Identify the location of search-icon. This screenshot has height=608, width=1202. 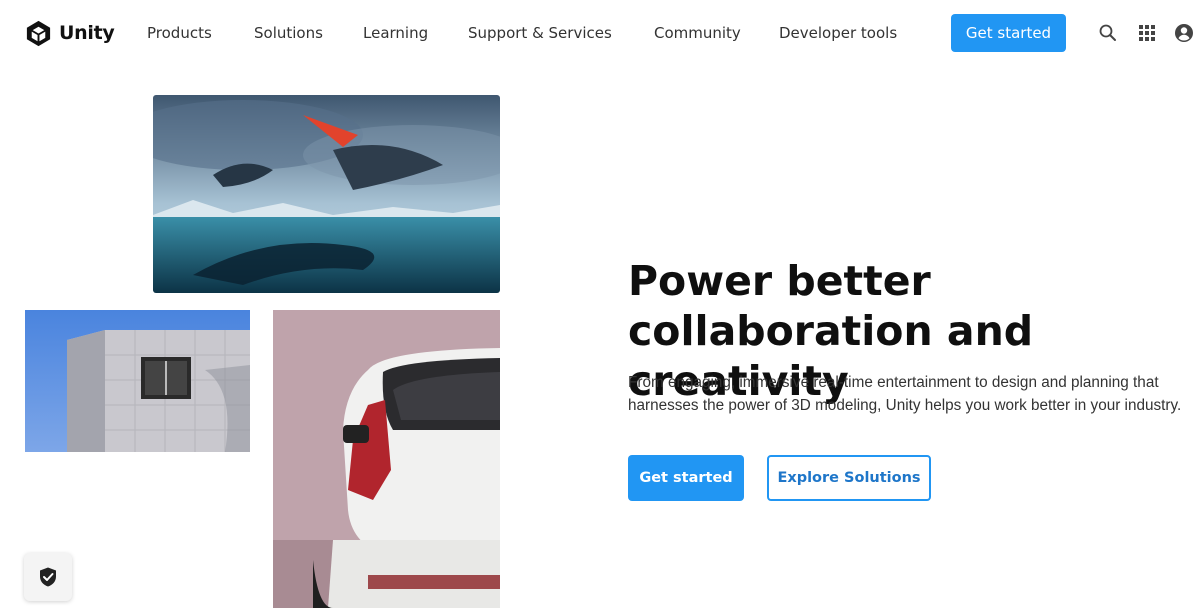
(1108, 33).